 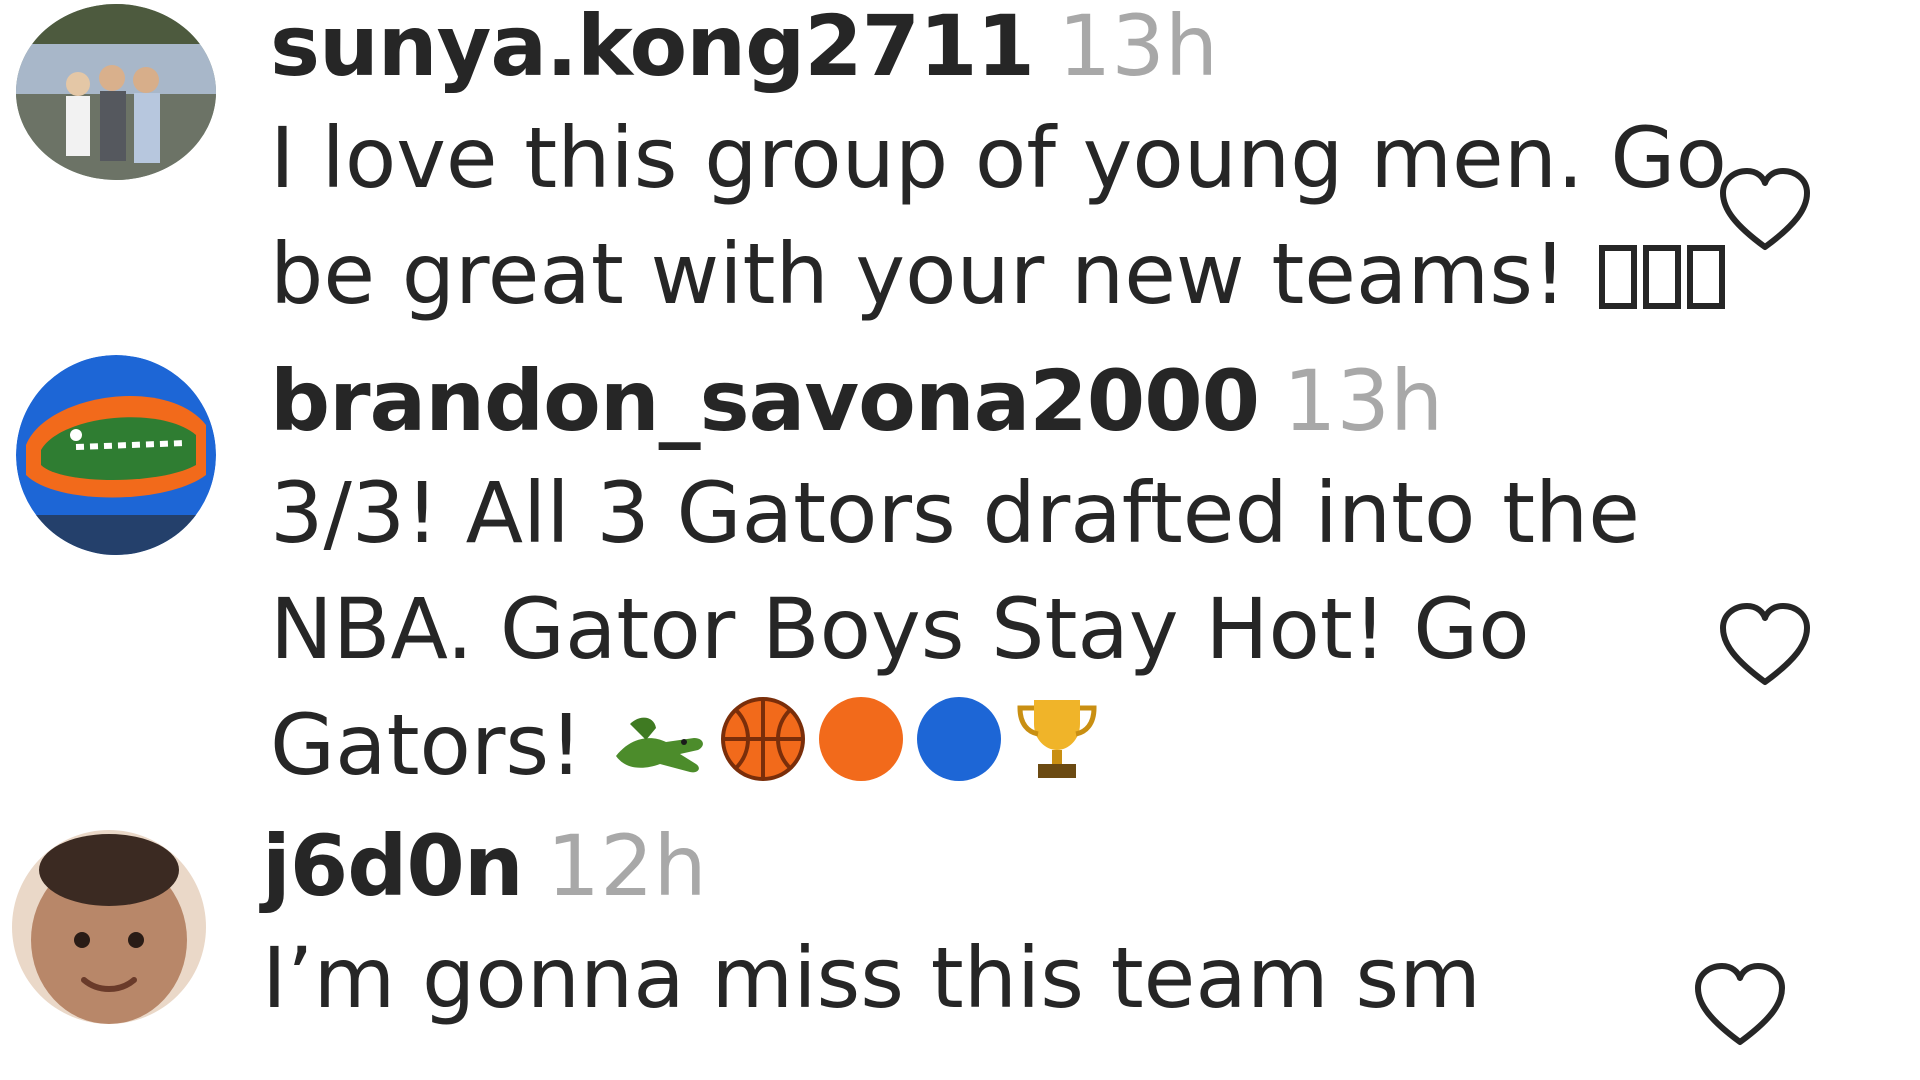 I want to click on username-link: sunya.kong2711, so click(x=652, y=47).